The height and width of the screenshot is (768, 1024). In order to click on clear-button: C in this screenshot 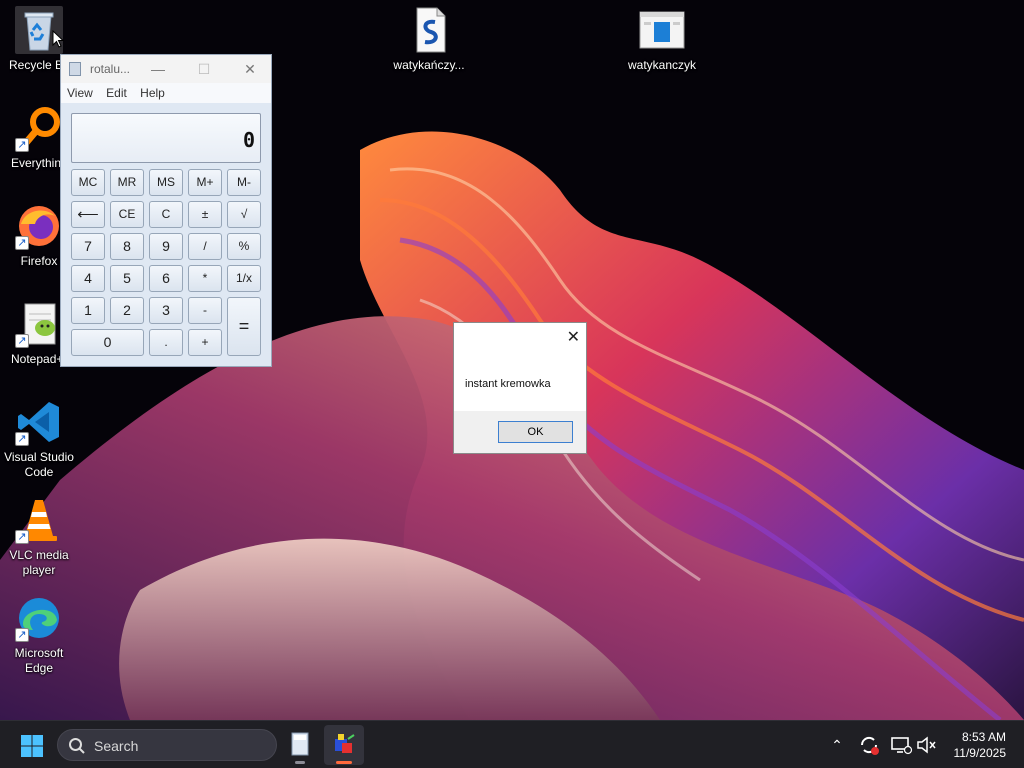, I will do `click(166, 214)`.